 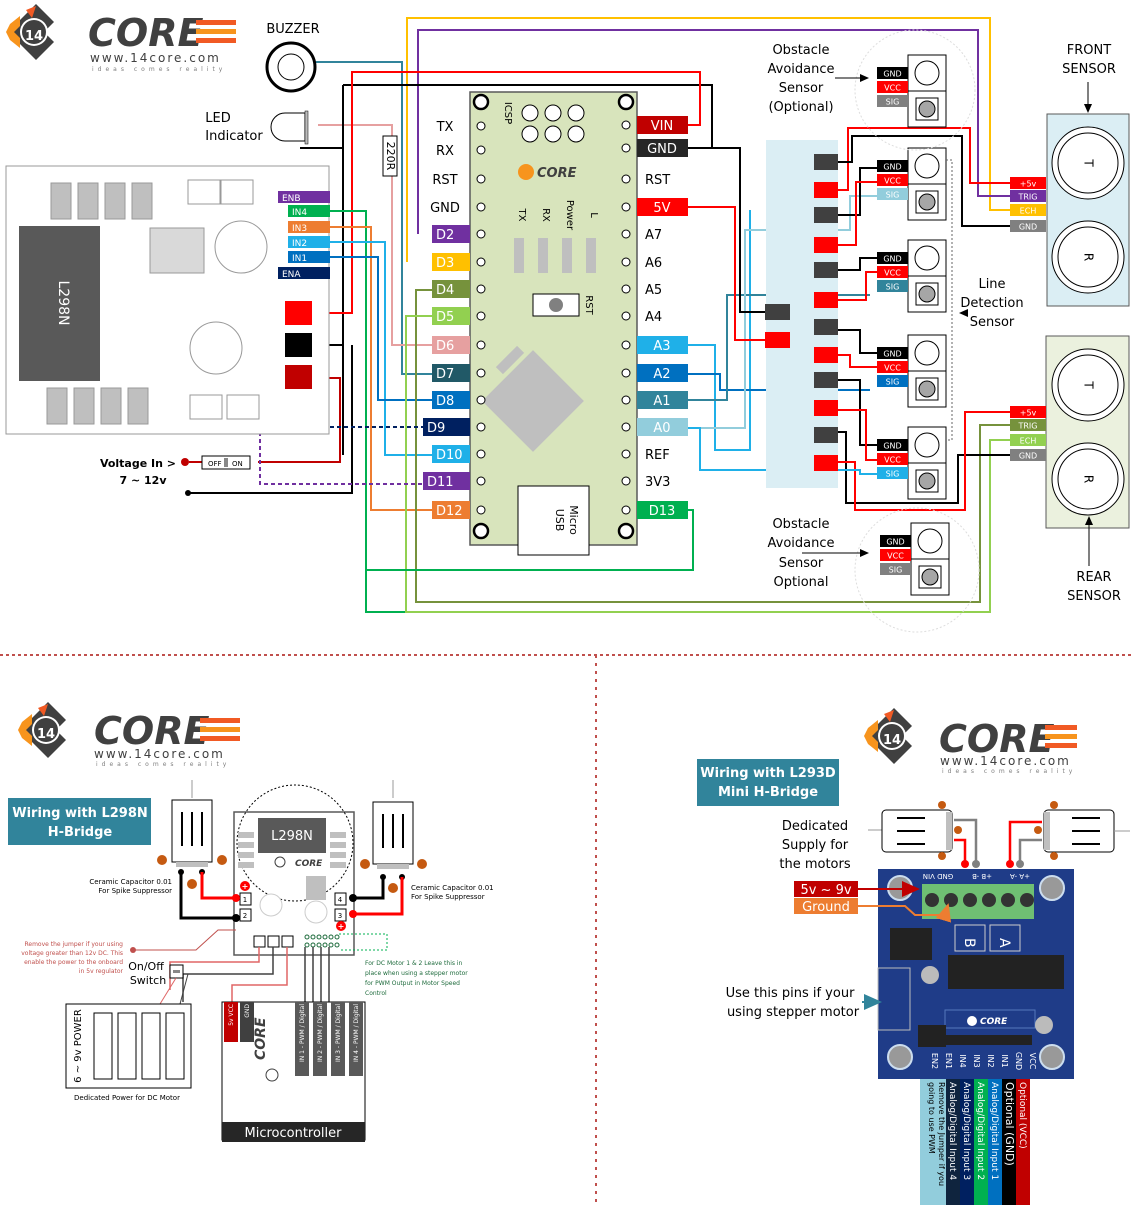 I want to click on header-pin-label: EN1, so click(x=948, y=1061).